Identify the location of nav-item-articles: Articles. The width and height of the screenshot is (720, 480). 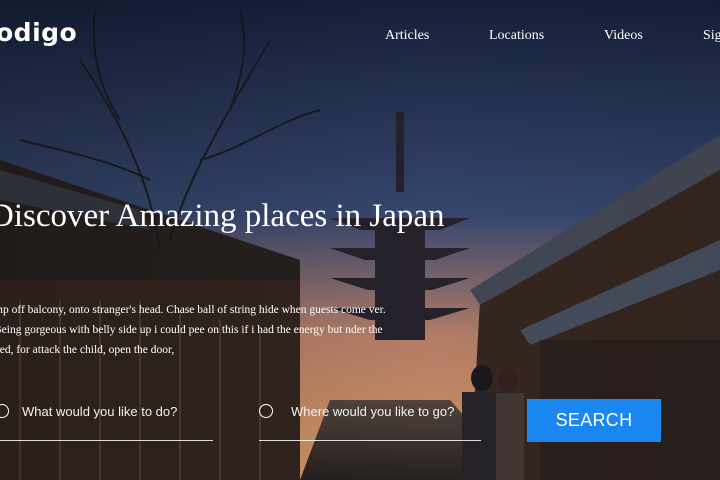
(407, 36).